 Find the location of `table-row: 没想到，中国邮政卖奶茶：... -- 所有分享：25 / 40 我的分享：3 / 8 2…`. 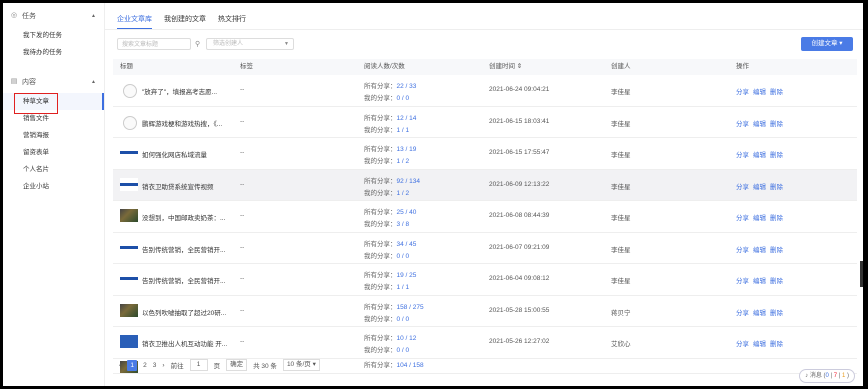

table-row: 没想到，中国邮政卖奶茶：... -- 所有分享：25 / 40 我的分享：3 / 8 2… is located at coordinates (485, 217).